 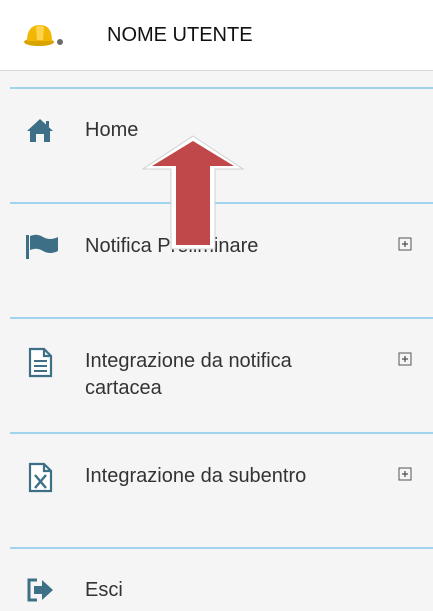 What do you see at coordinates (112, 130) in the screenshot?
I see `menu-item-label: Home` at bounding box center [112, 130].